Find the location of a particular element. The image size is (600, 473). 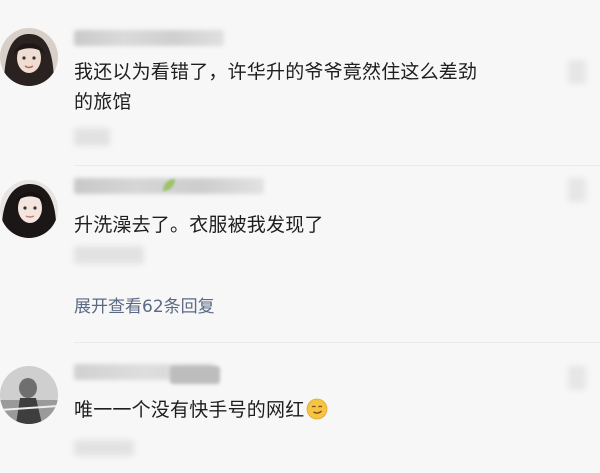

username-blurred is located at coordinates (149, 38).